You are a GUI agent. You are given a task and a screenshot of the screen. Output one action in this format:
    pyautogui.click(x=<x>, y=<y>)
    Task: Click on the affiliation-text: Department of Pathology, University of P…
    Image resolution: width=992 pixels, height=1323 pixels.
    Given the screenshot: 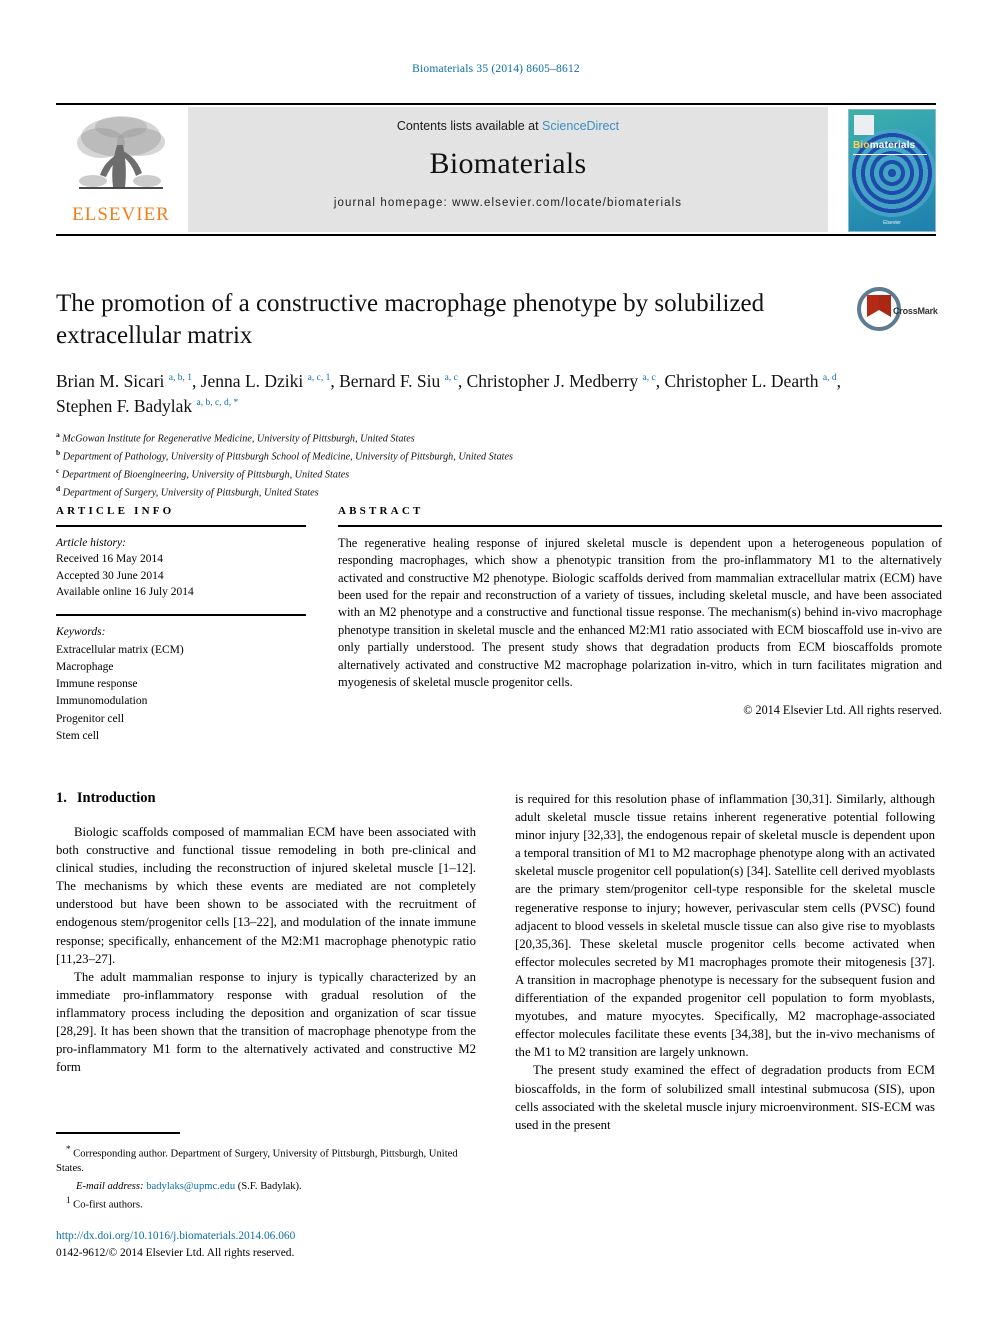 What is the action you would take?
    pyautogui.click(x=287, y=457)
    